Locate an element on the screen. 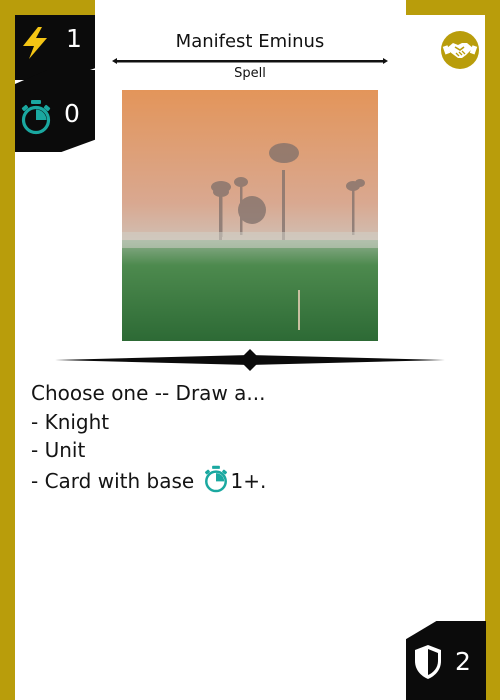  section-divider is located at coordinates (250, 360).